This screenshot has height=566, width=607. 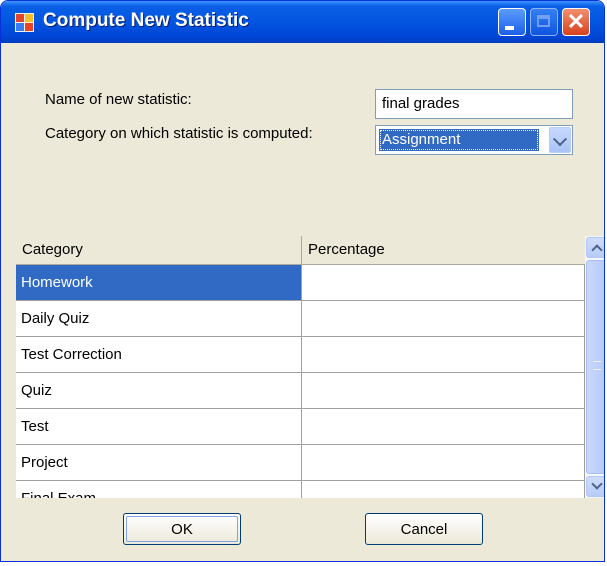 I want to click on vertical-scrollbar, so click(x=594, y=367).